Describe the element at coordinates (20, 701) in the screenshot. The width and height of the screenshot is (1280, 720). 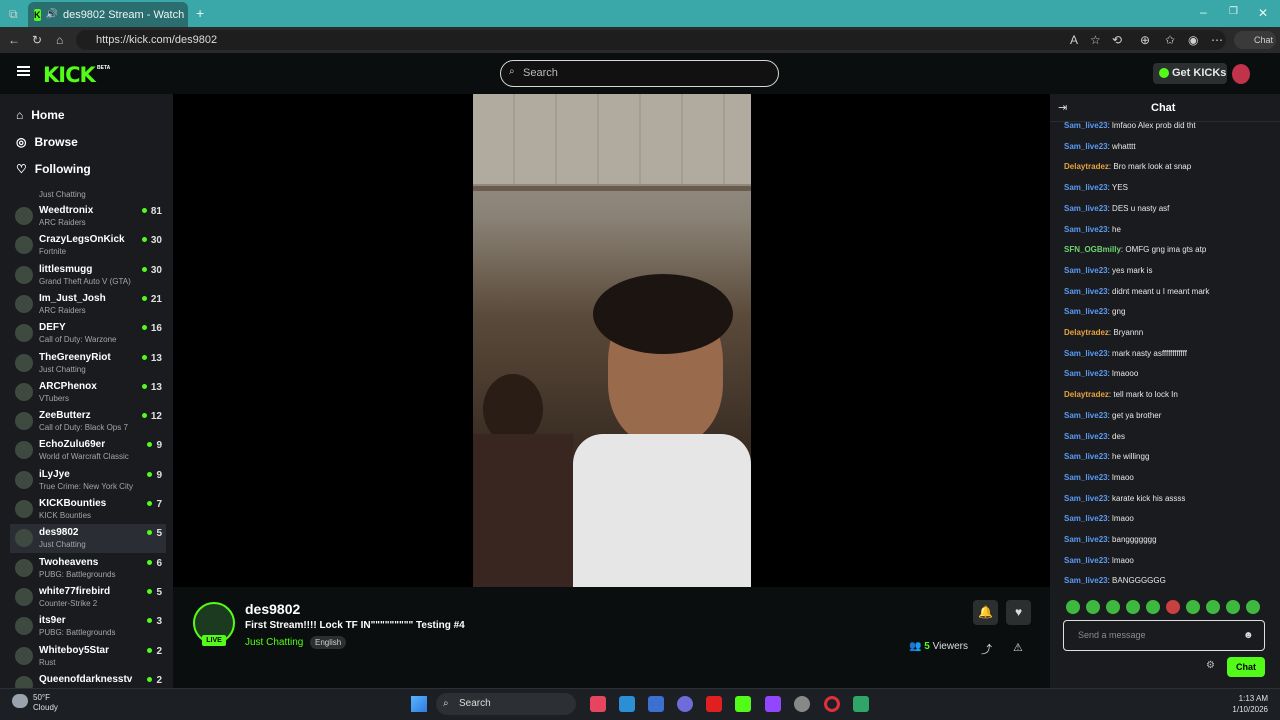
I see `weather-icon` at that location.